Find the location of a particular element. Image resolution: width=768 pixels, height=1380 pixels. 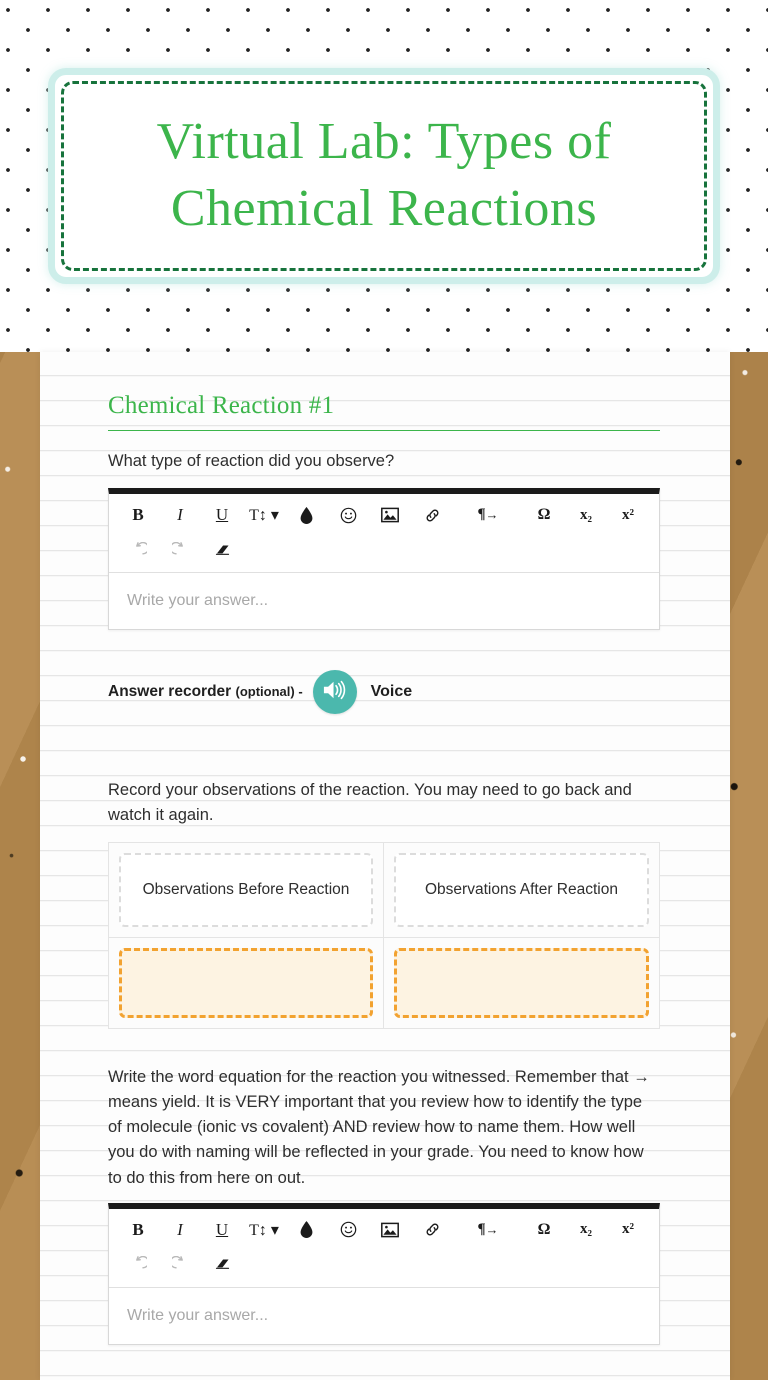

answer-recorder-row: Answer recorder (optional) - Voice is located at coordinates (404, 692).